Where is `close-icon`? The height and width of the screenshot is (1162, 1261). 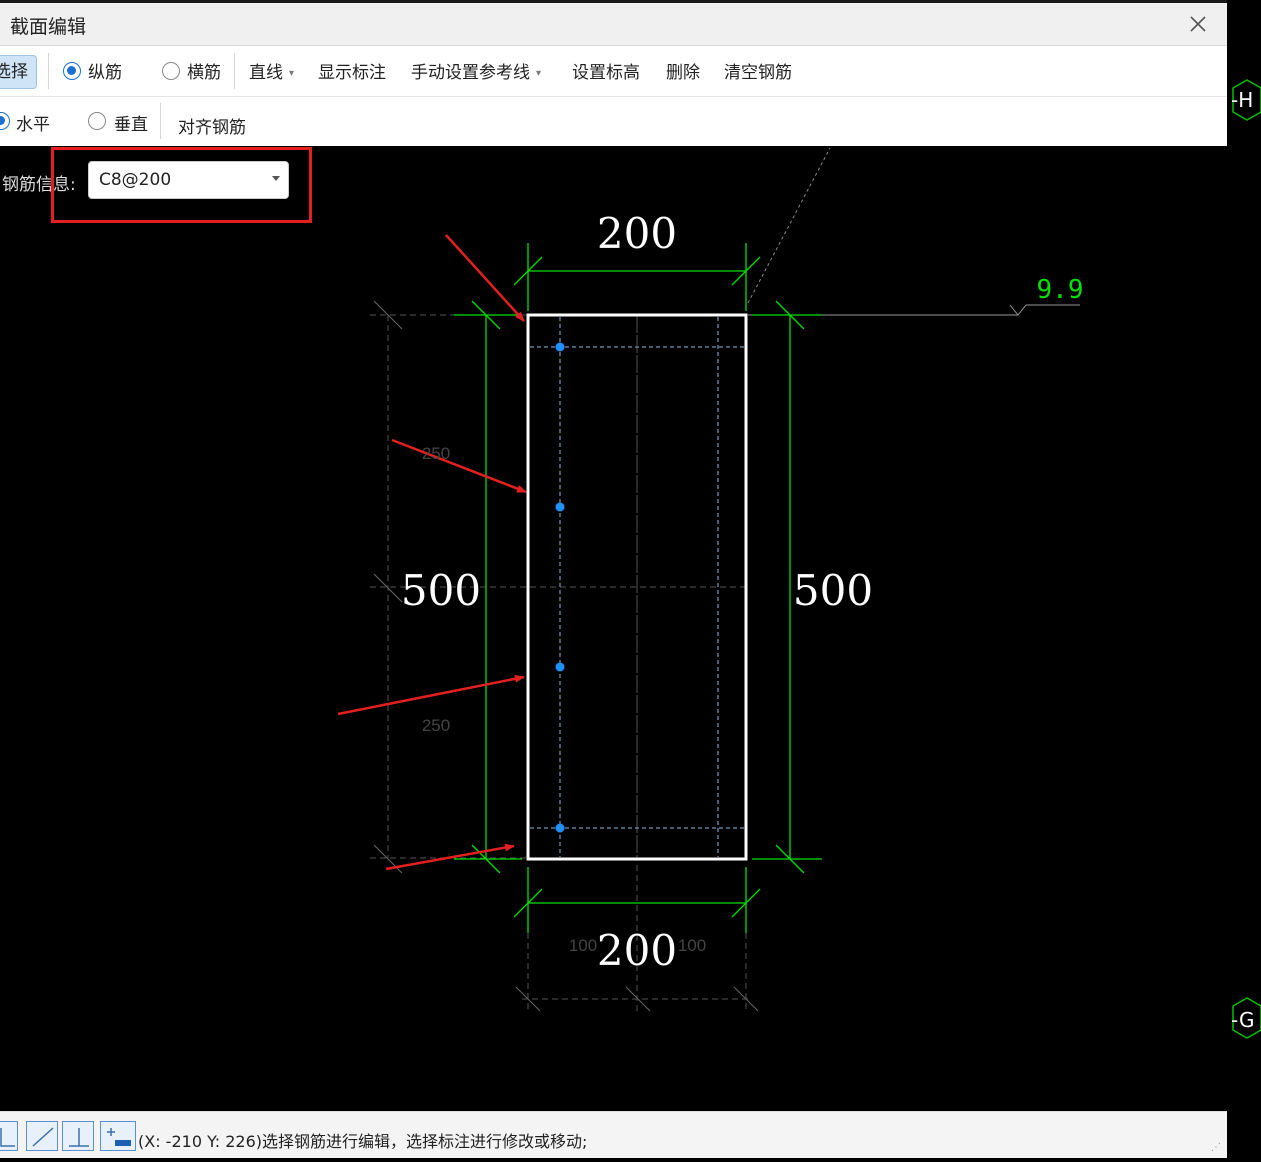 close-icon is located at coordinates (1198, 24).